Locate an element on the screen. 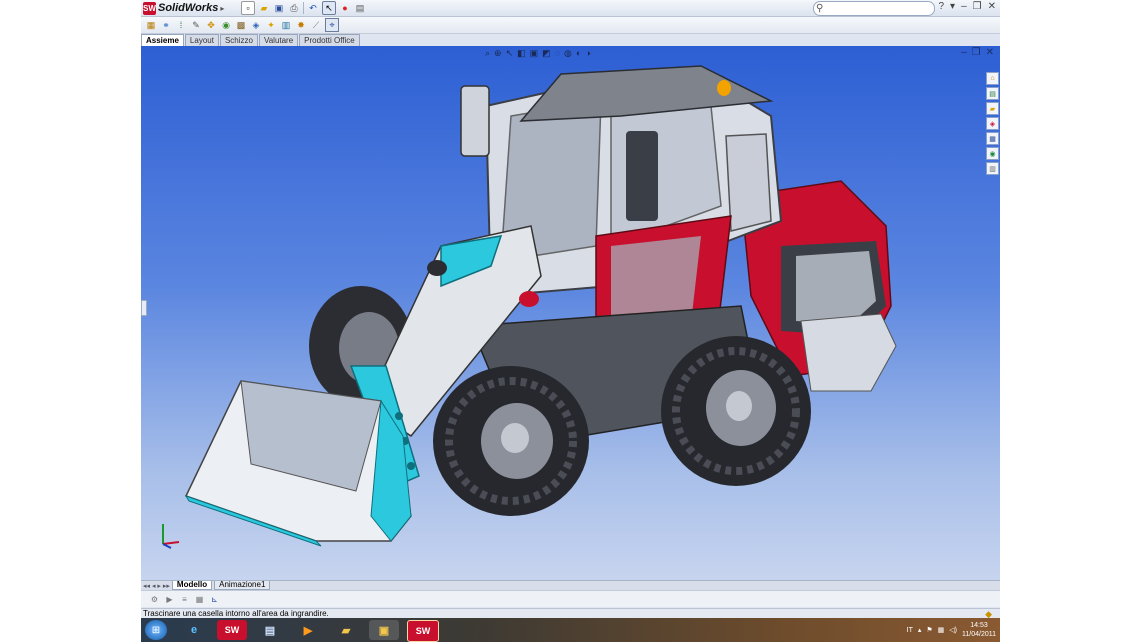  app-logo: SW SolidWorks ▸ is located at coordinates (183, 8).